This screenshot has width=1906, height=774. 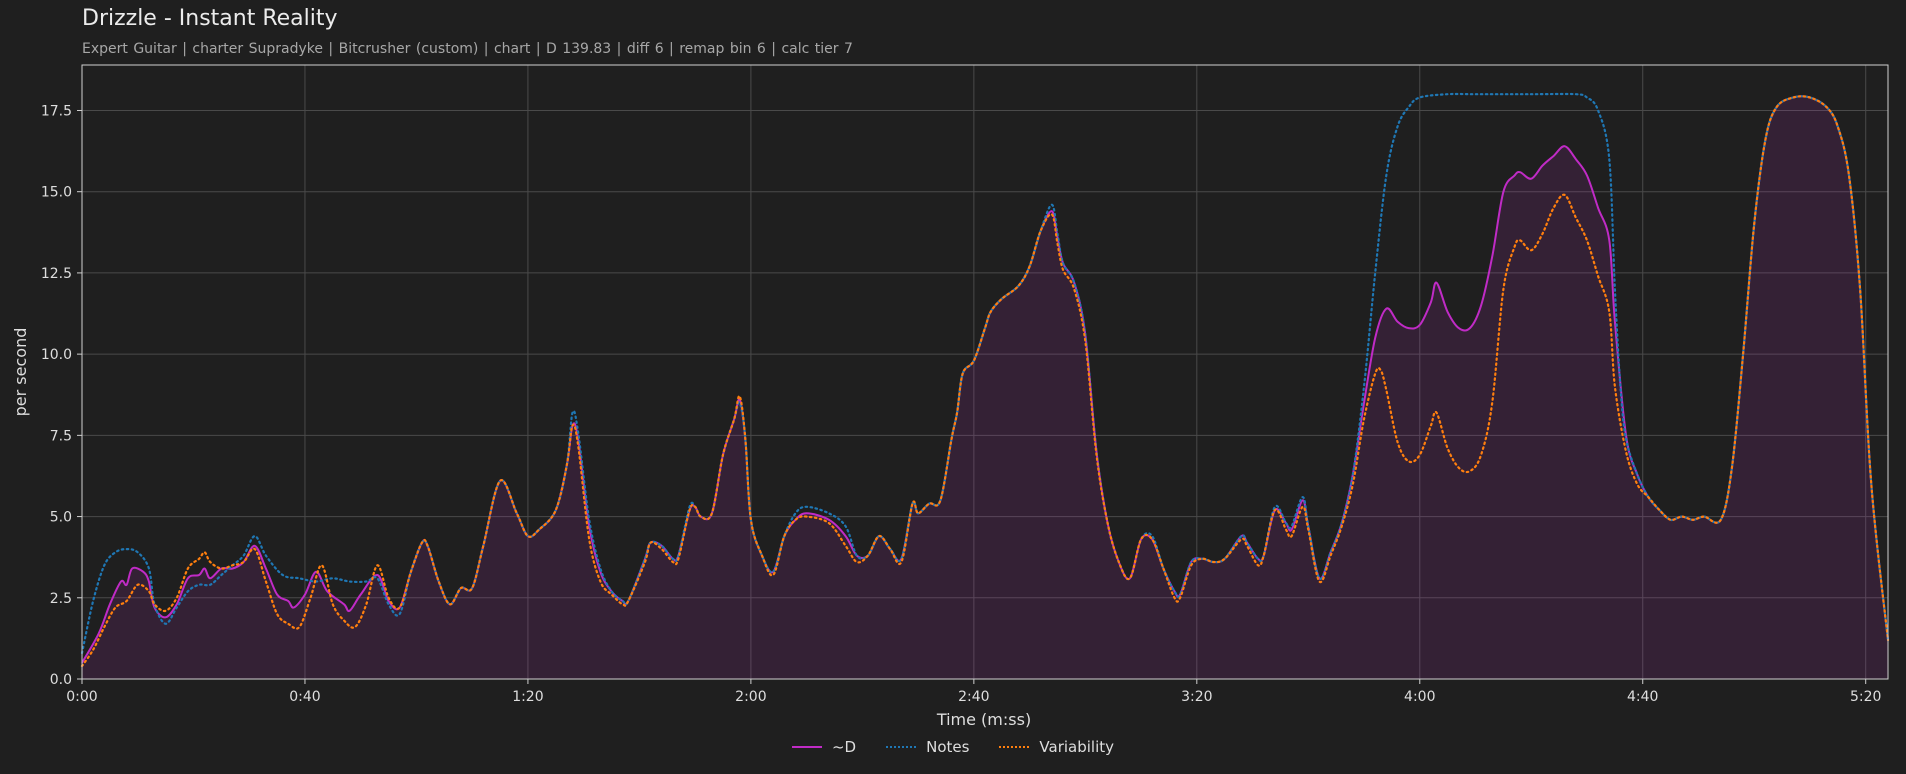 I want to click on x-axis: 0:00 0:40 1:20 2:00 2:40 3:20 4:00 4:40 5:20, so click(x=973, y=692).